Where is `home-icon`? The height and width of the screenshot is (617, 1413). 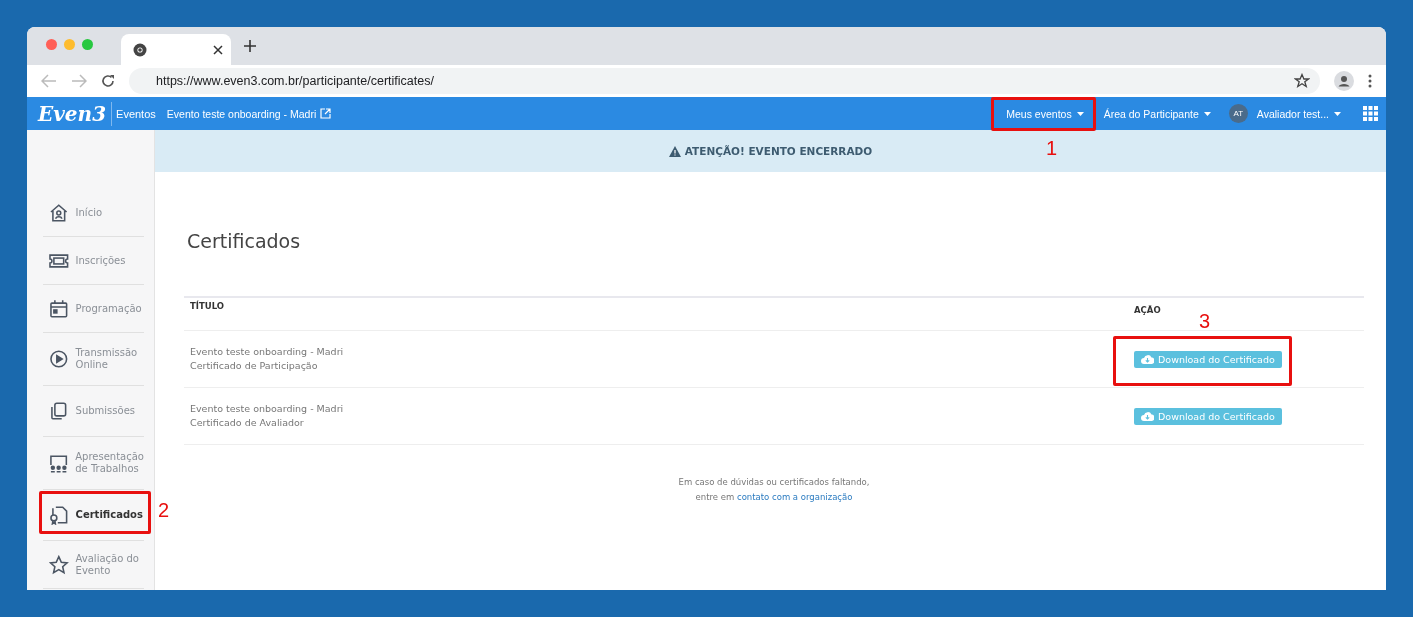
home-icon is located at coordinates (59, 212).